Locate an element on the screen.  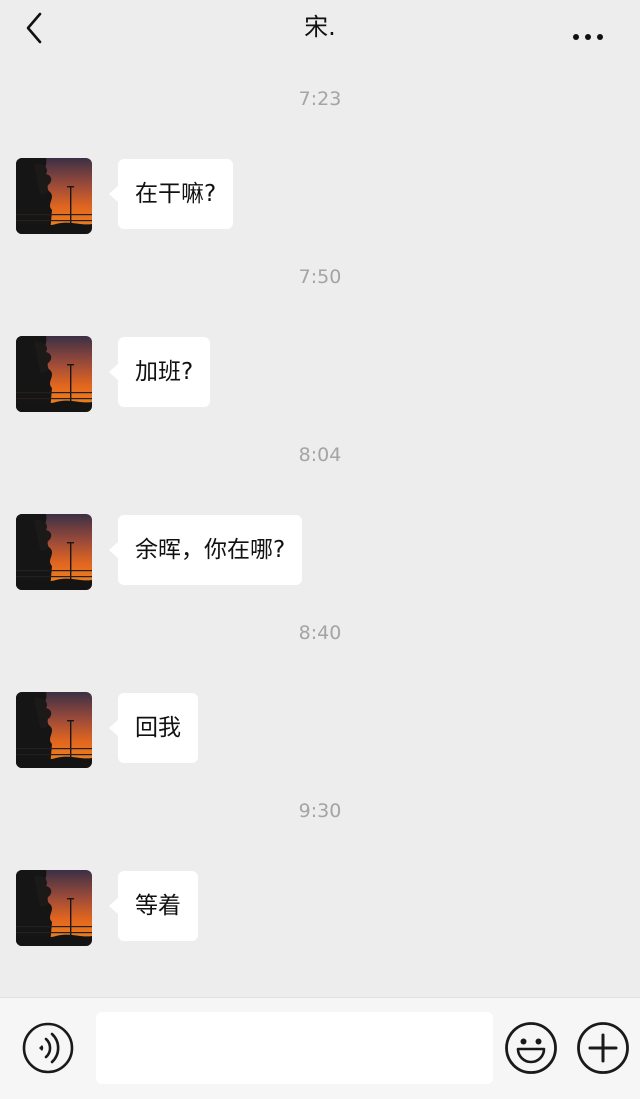
chat-title: 宋. is located at coordinates (320, 27).